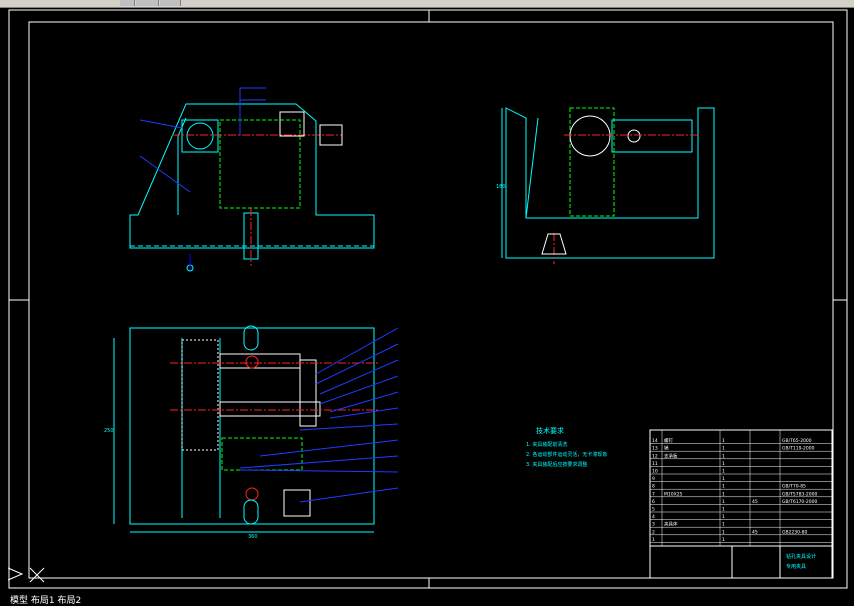  Describe the element at coordinates (653, 487) in the screenshot. I see `bom-cell: 8` at that location.